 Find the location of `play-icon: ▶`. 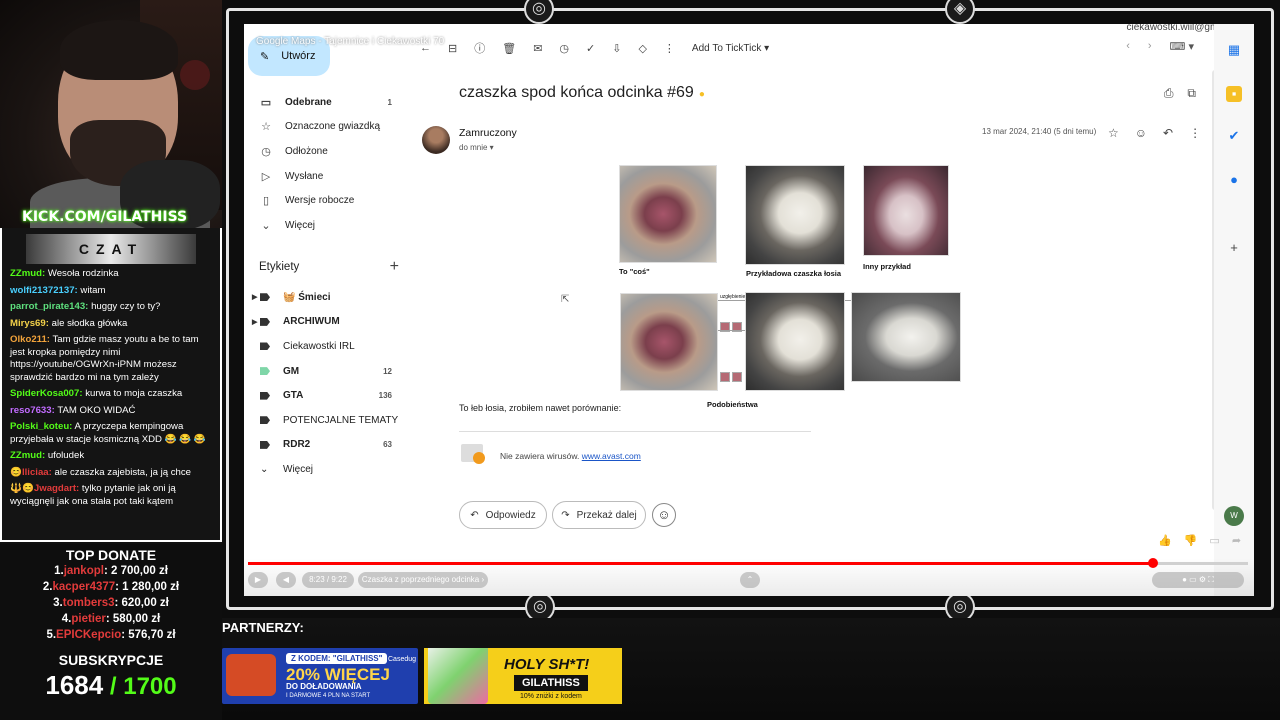

play-icon: ▶ is located at coordinates (258, 580).